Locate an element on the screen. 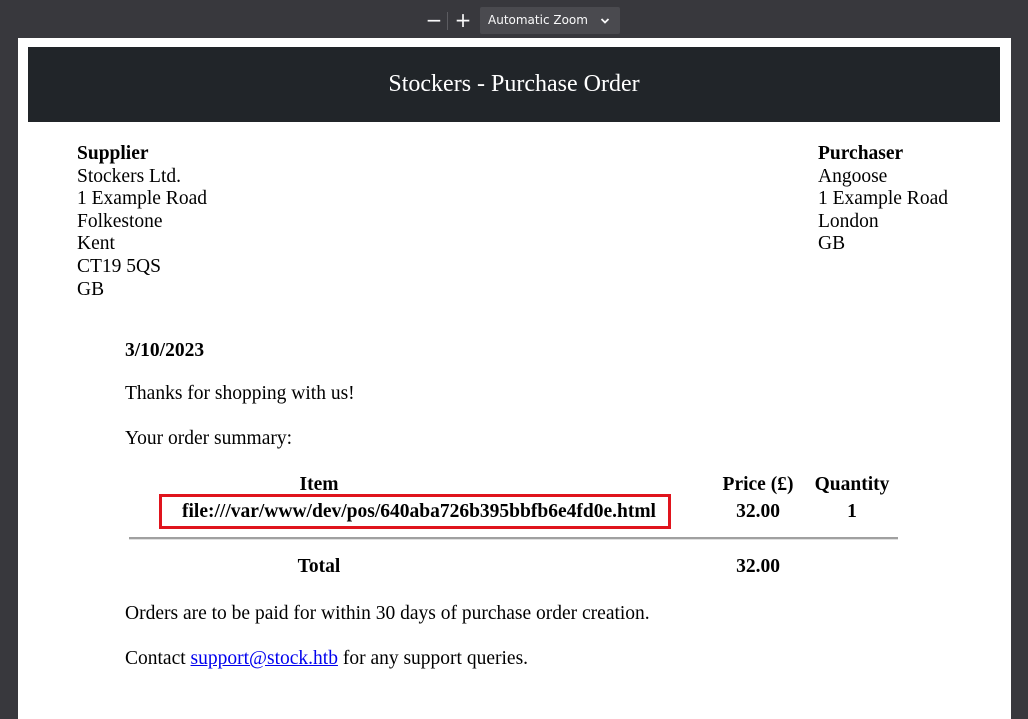 This screenshot has width=1028, height=719. thanks-message: Thanks for shopping with us! is located at coordinates (240, 393).